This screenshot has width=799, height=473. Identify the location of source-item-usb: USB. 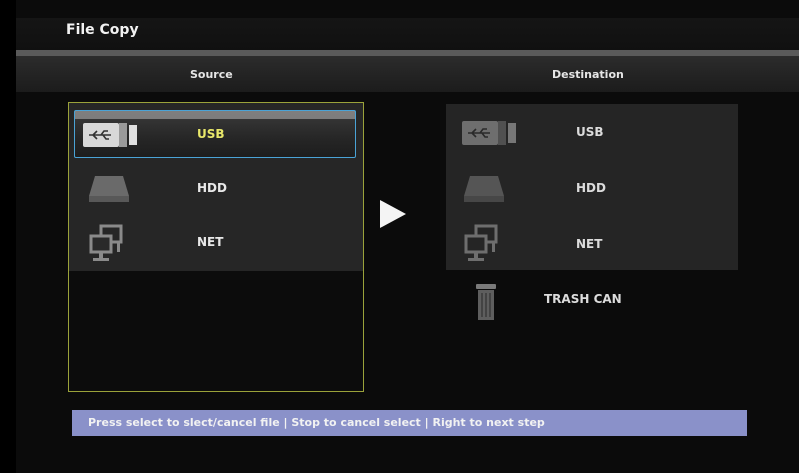
(216, 134).